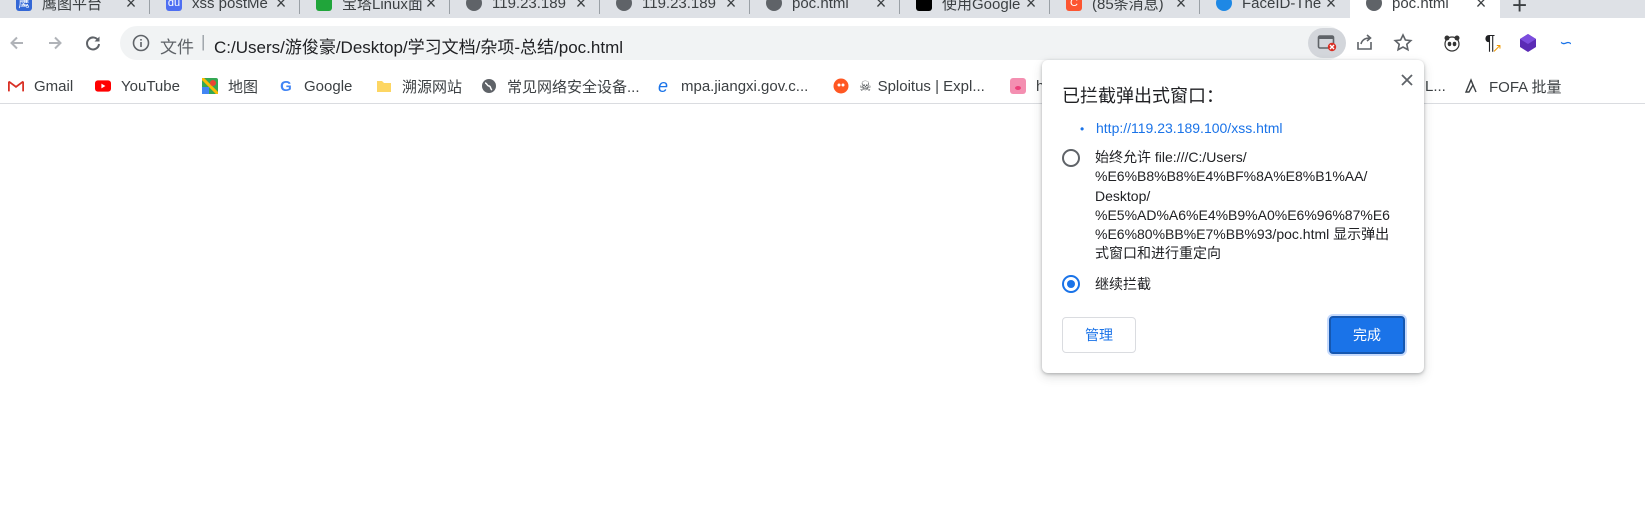  I want to click on url-text: C:/Users/游俊豪/Desktop/学习文档/杂项-总结/poc.html, so click(418, 45).